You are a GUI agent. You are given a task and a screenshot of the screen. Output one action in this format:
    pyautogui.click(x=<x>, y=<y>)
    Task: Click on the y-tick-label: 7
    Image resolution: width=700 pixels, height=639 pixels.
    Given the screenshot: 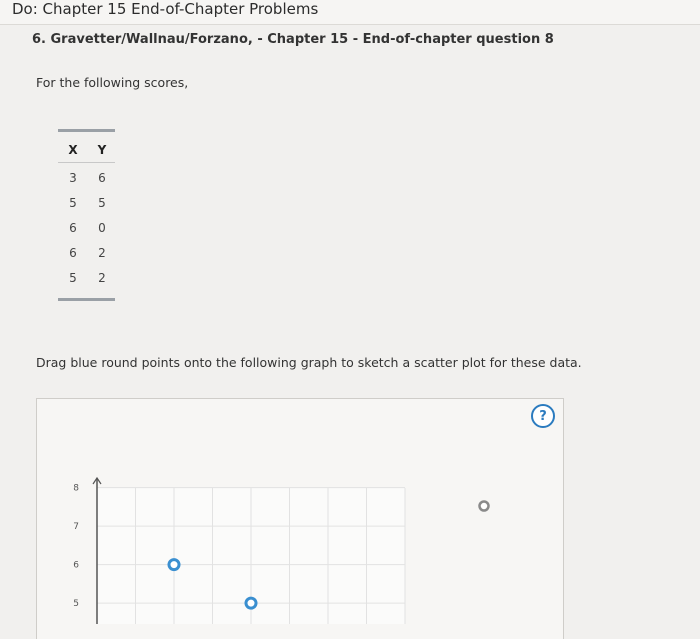 What is the action you would take?
    pyautogui.click(x=76, y=527)
    